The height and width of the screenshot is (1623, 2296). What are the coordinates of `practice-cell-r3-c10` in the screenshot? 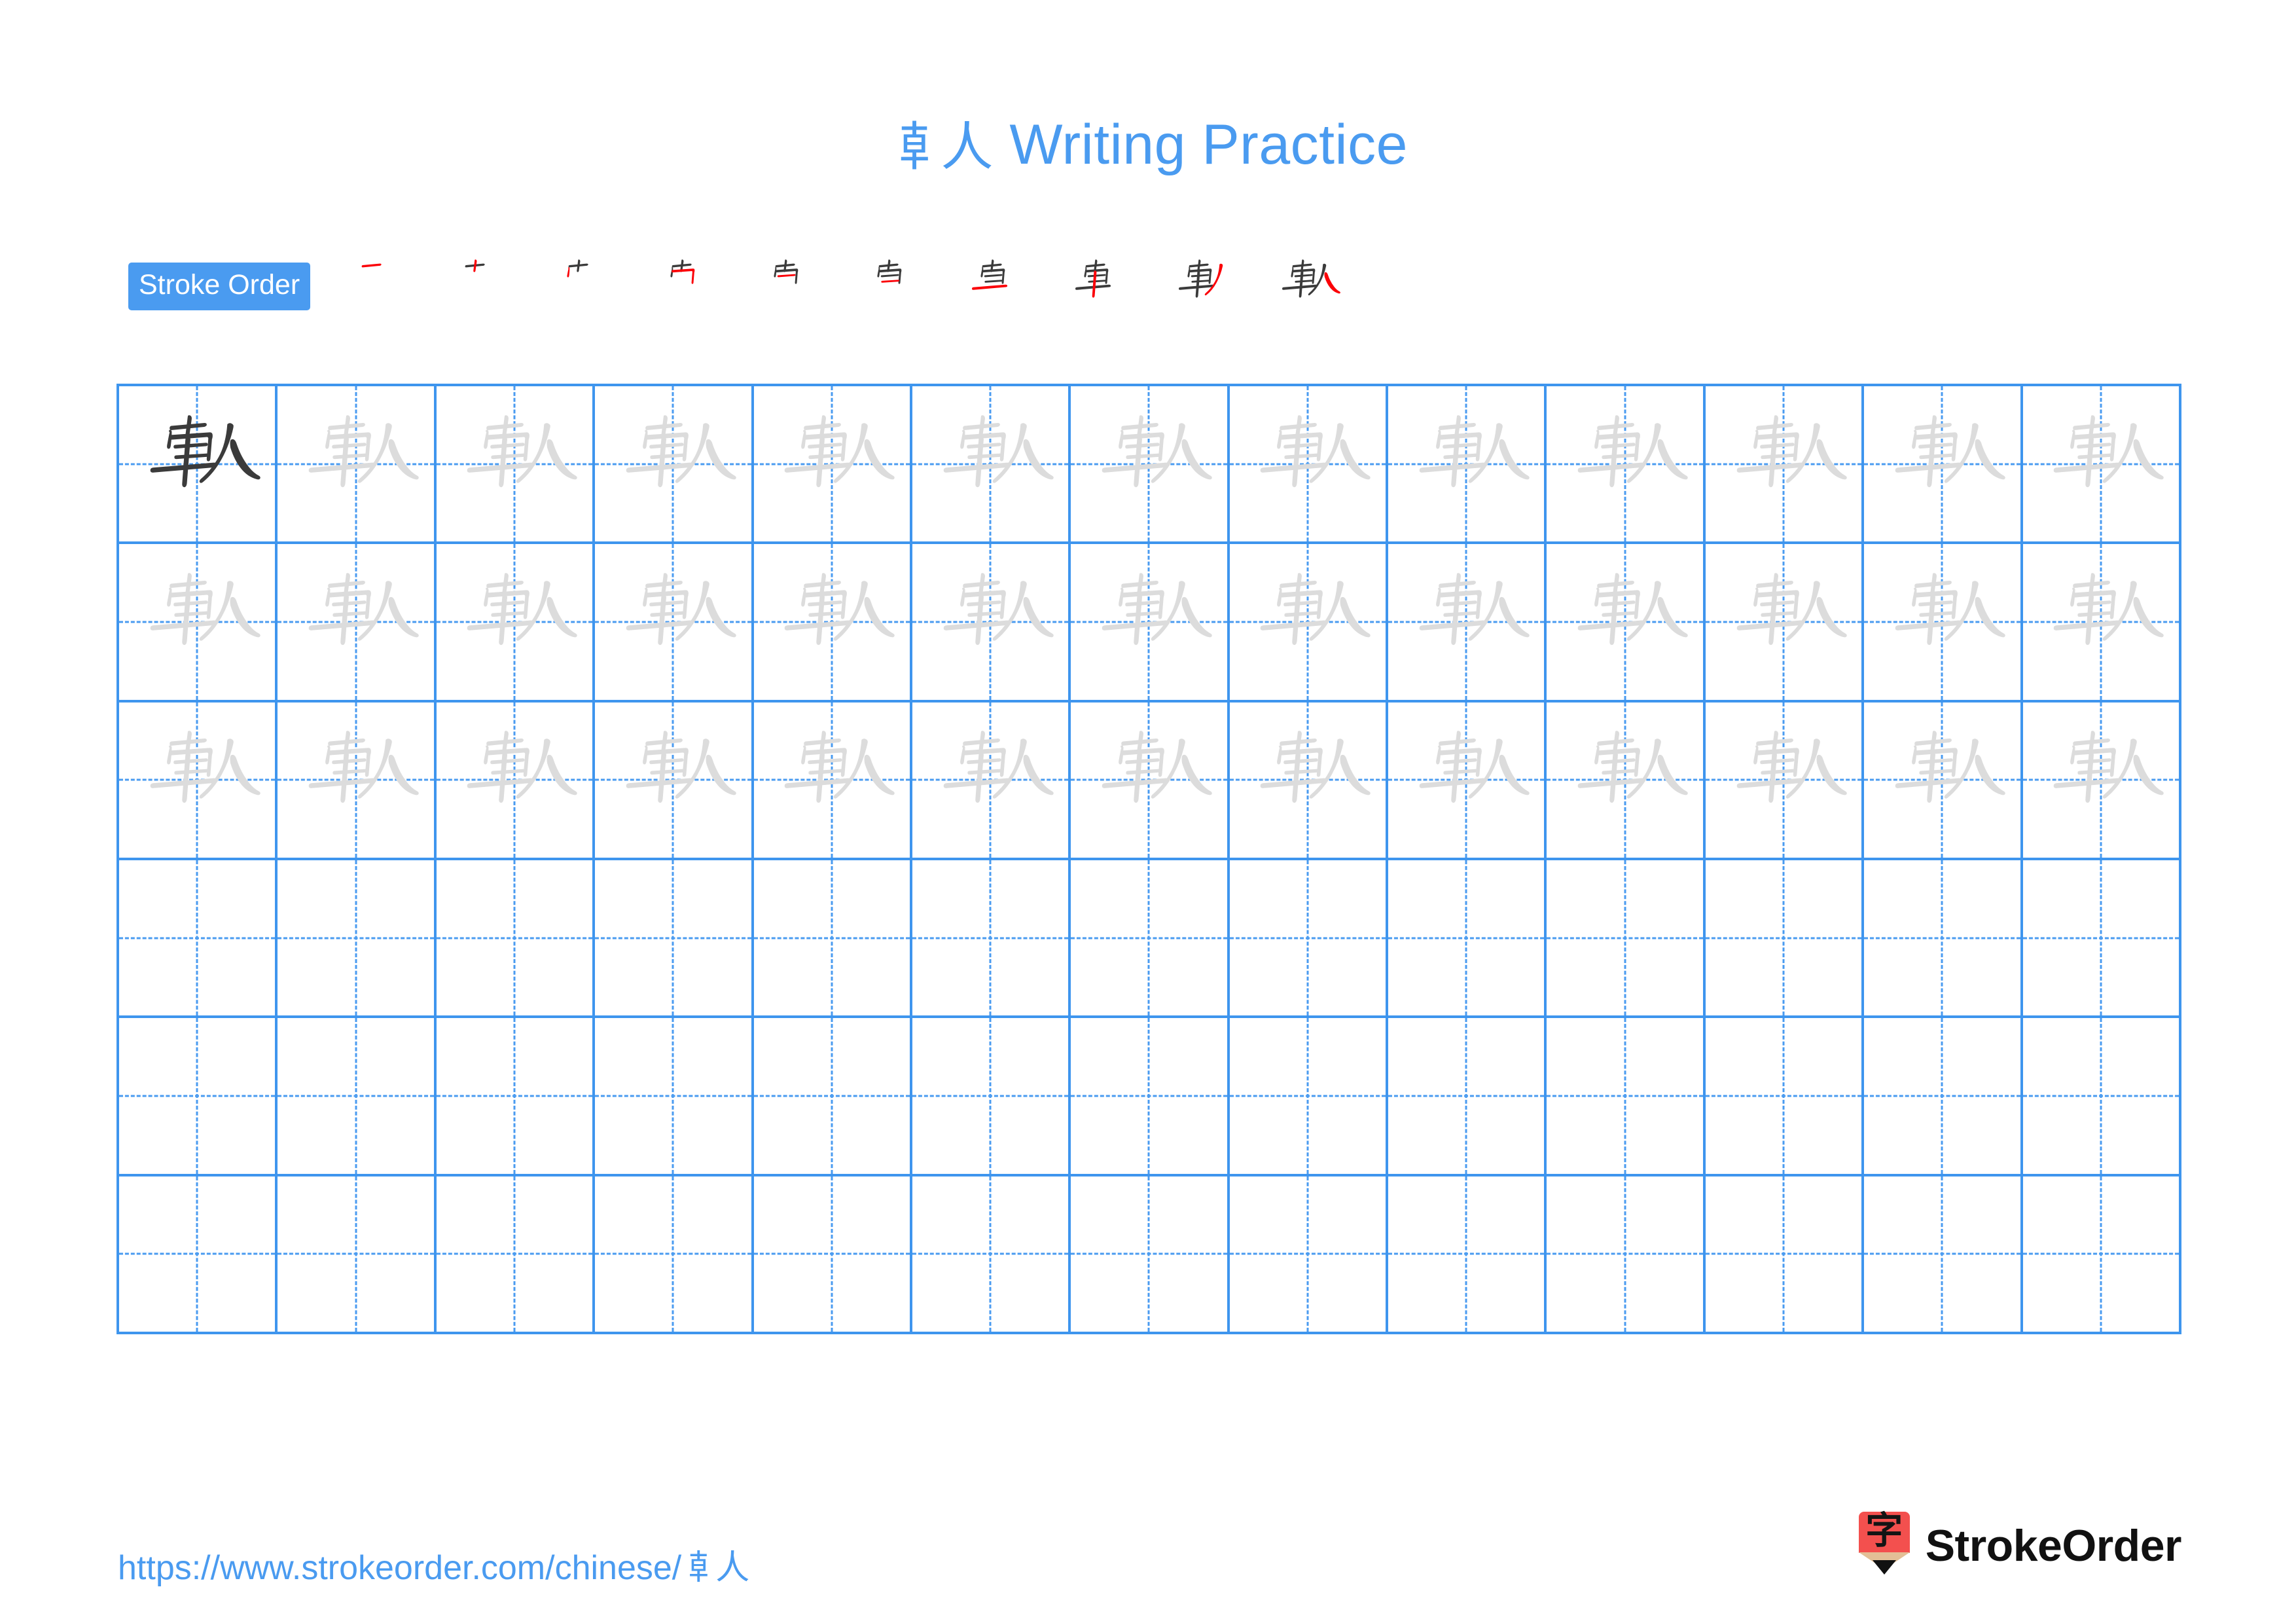 It's located at (1626, 781).